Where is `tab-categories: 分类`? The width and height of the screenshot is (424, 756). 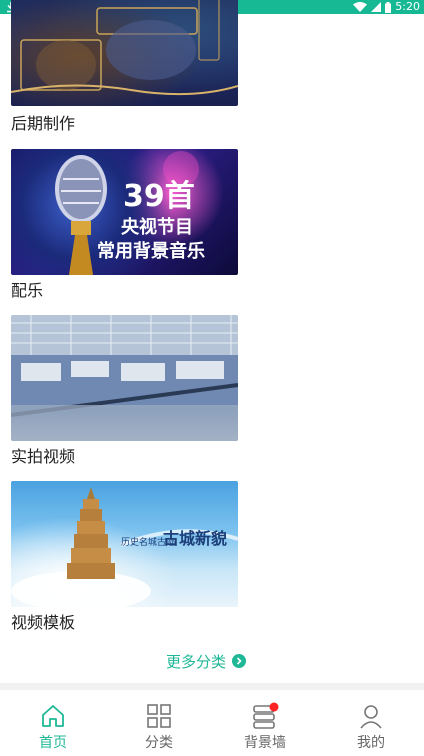 tab-categories: 分类 is located at coordinates (159, 723).